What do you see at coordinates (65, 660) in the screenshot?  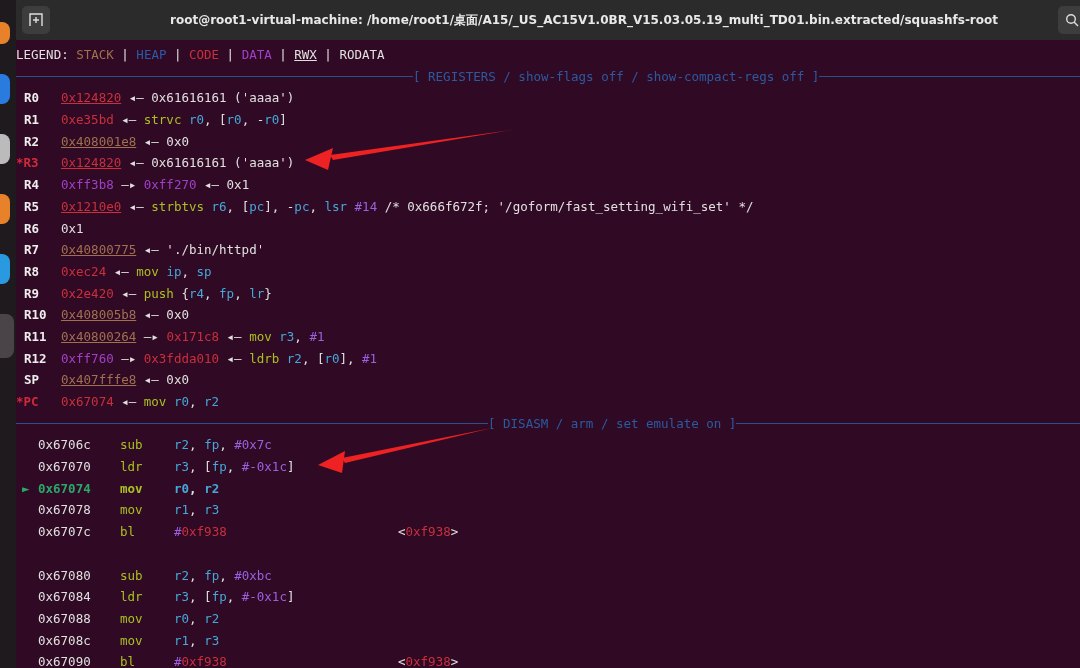 I see `instruction-address: 0x67090` at bounding box center [65, 660].